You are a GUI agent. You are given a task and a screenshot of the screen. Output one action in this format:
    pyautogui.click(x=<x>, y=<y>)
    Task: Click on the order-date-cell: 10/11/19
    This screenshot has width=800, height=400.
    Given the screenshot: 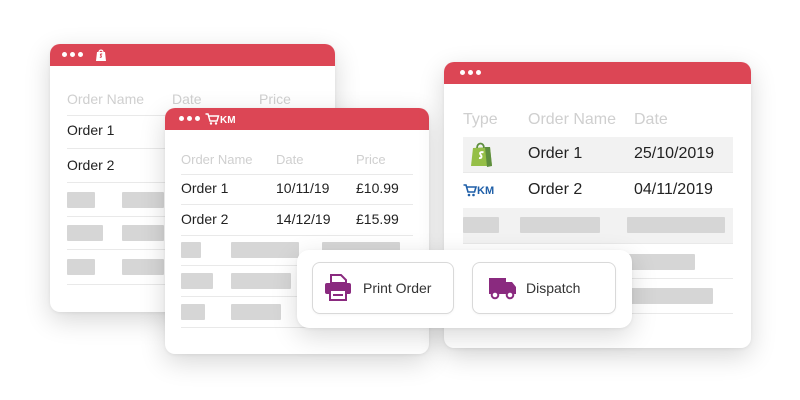 What is the action you would take?
    pyautogui.click(x=303, y=188)
    